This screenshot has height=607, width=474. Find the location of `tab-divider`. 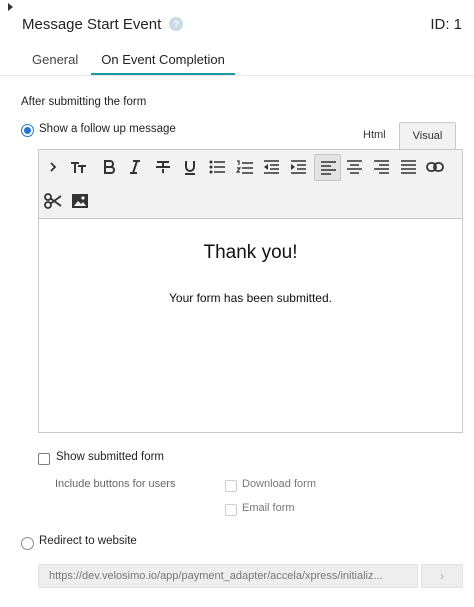

tab-divider is located at coordinates (237, 75).